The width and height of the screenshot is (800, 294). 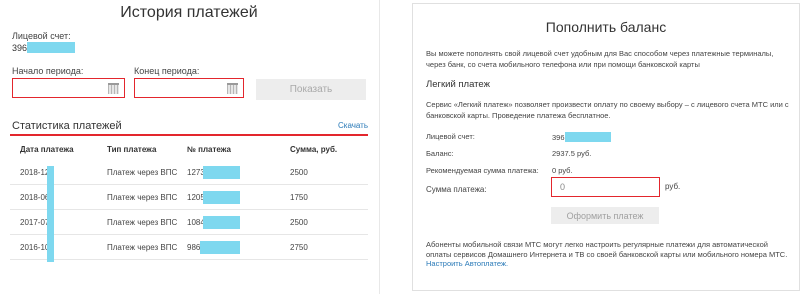 What do you see at coordinates (605, 187) in the screenshot?
I see `payment-sum-input: 0` at bounding box center [605, 187].